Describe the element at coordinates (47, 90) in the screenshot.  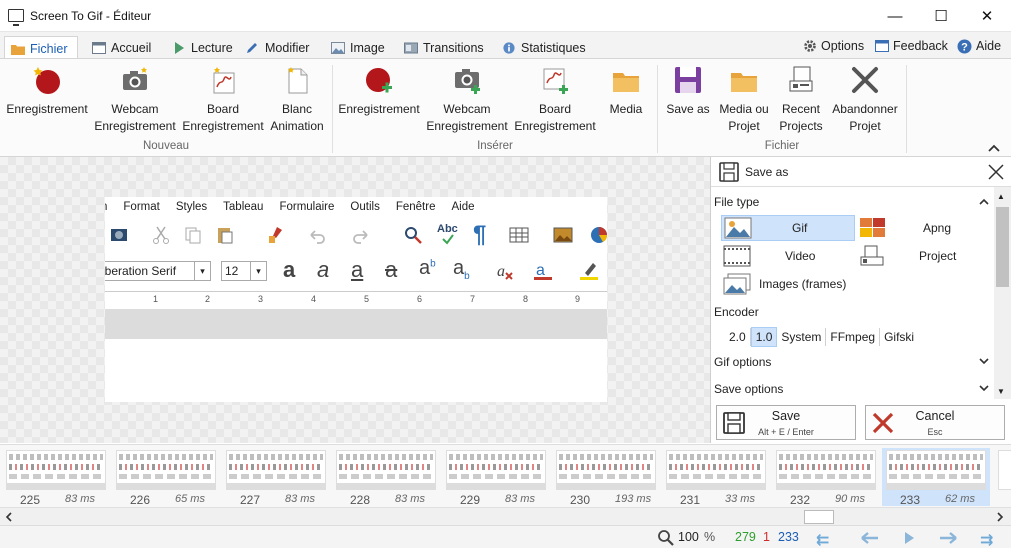
I see `new-recording-button: Enregistrement` at that location.